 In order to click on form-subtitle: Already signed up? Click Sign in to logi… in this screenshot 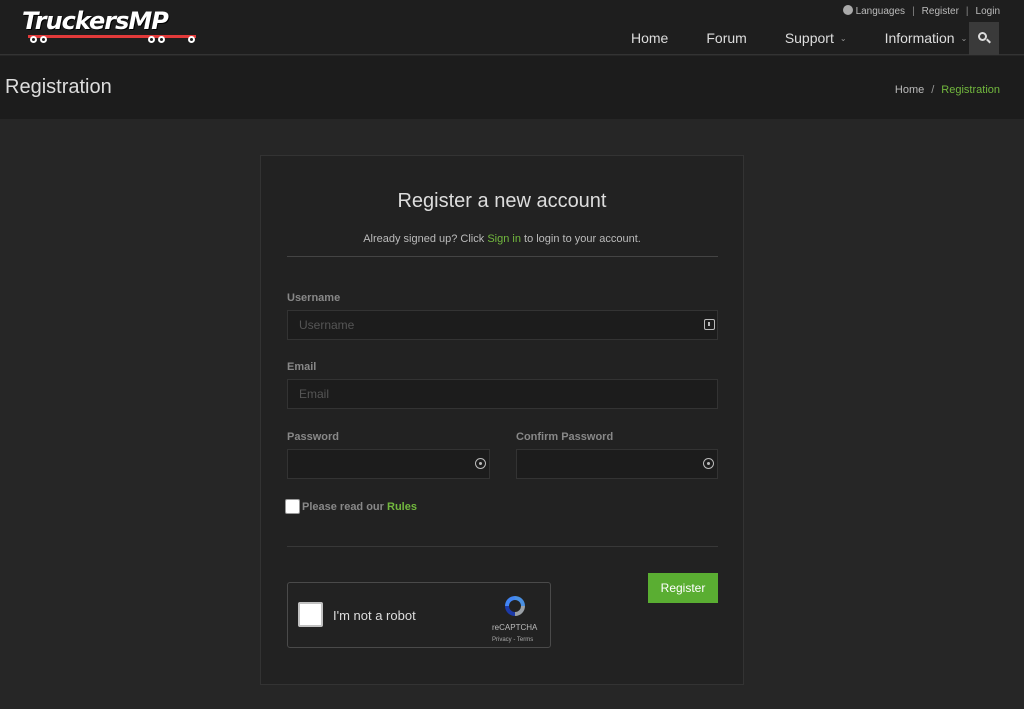, I will do `click(502, 239)`.